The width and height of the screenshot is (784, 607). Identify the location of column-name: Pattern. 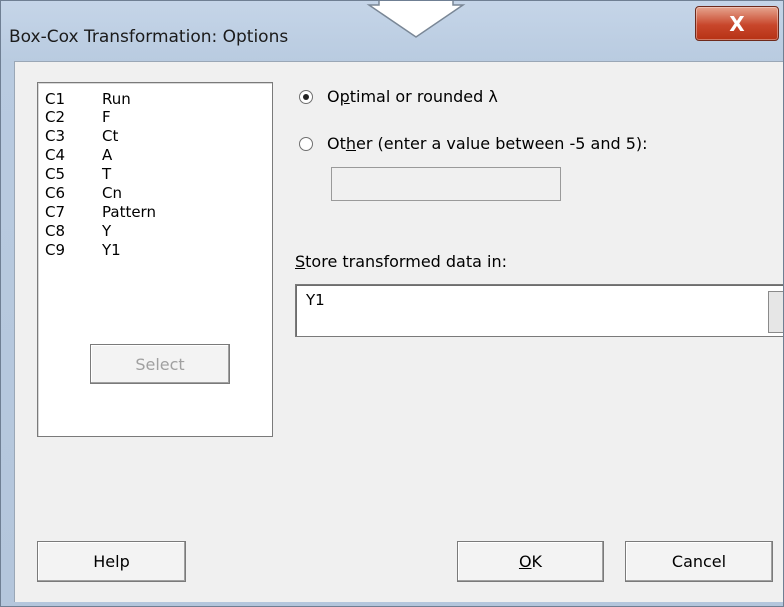
(129, 212).